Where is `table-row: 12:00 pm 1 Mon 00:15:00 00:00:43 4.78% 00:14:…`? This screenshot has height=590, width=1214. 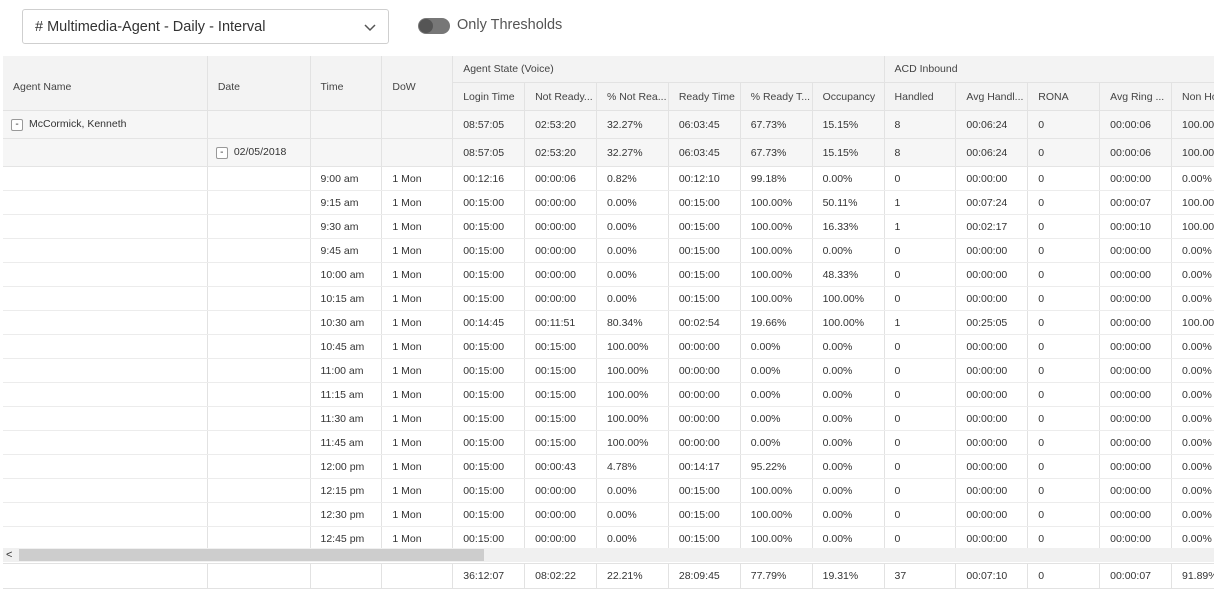 table-row: 12:00 pm 1 Mon 00:15:00 00:00:43 4.78% 00:14:… is located at coordinates (608, 466).